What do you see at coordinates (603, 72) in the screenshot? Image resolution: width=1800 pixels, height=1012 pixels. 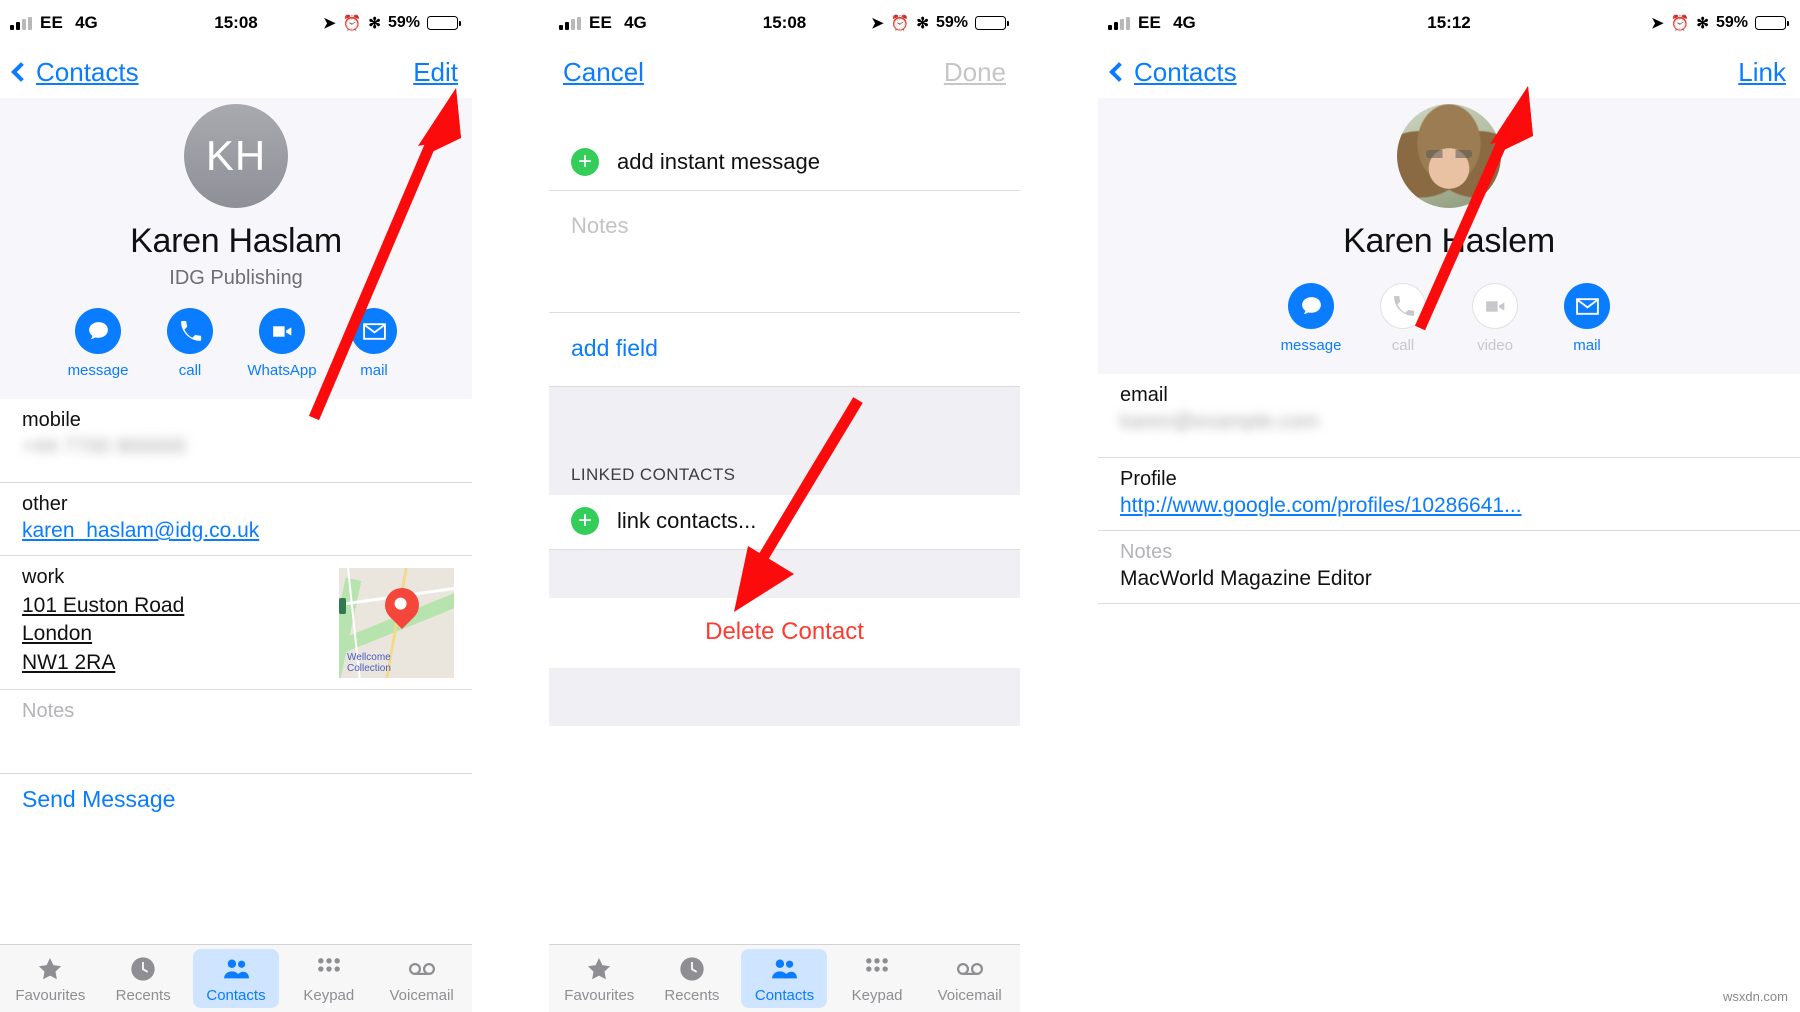 I see `cancel-button: Cancel` at bounding box center [603, 72].